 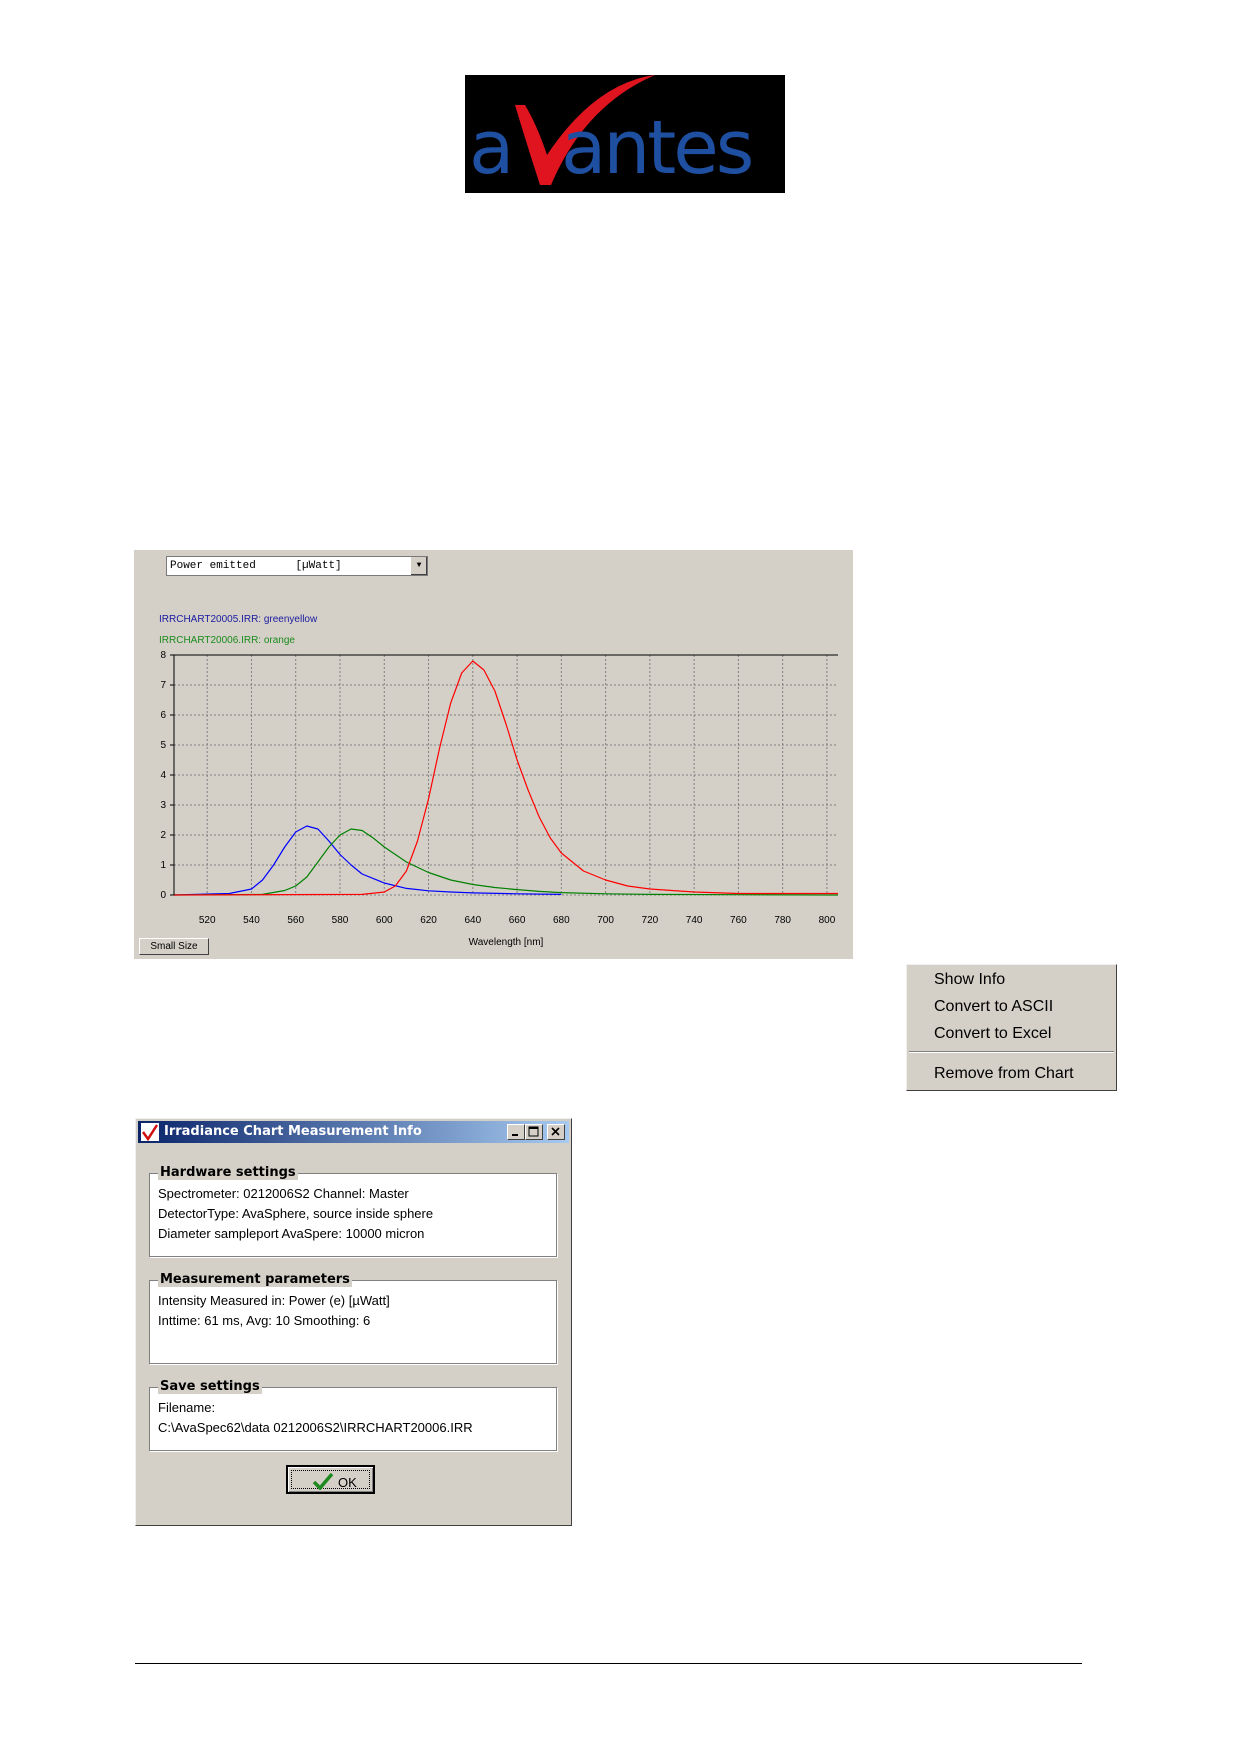 What do you see at coordinates (1011, 1052) in the screenshot?
I see `menu-separator` at bounding box center [1011, 1052].